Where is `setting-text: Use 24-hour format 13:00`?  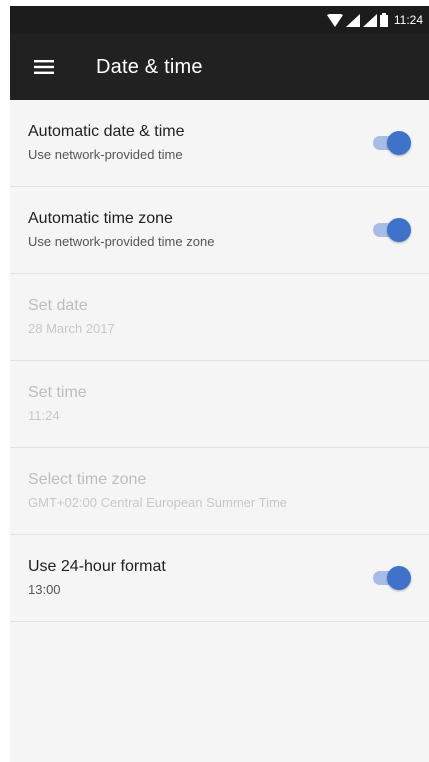 setting-text: Use 24-hour format 13:00 is located at coordinates (199, 578).